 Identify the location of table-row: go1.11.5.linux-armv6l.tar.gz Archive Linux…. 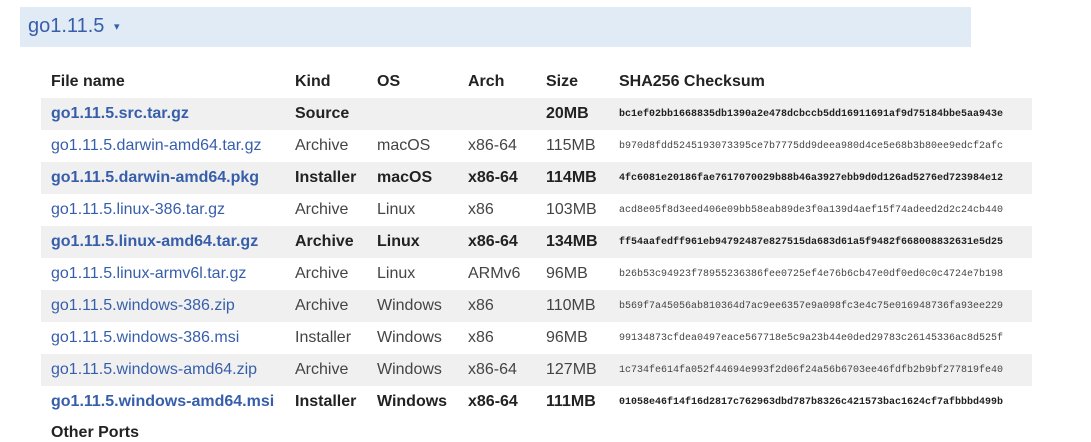
(536, 274).